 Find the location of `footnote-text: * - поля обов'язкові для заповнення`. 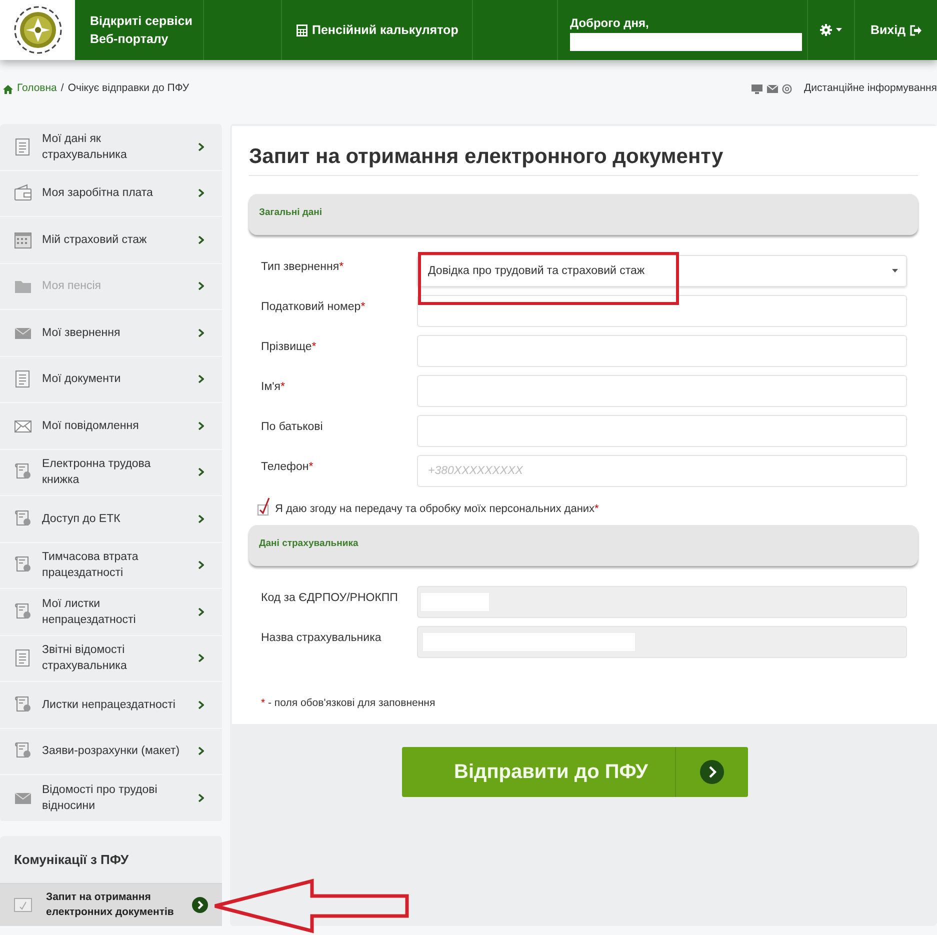

footnote-text: * - поля обов'язкові для заповнення is located at coordinates (348, 704).